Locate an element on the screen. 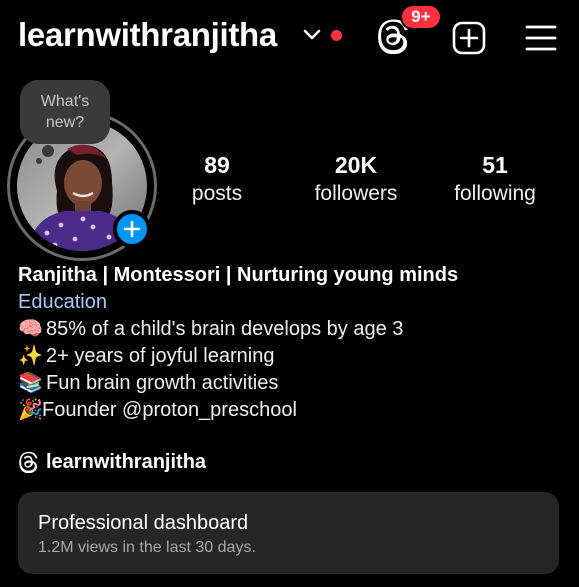  bio-line: ✨ 2+ years of joyful learning is located at coordinates (293, 356).